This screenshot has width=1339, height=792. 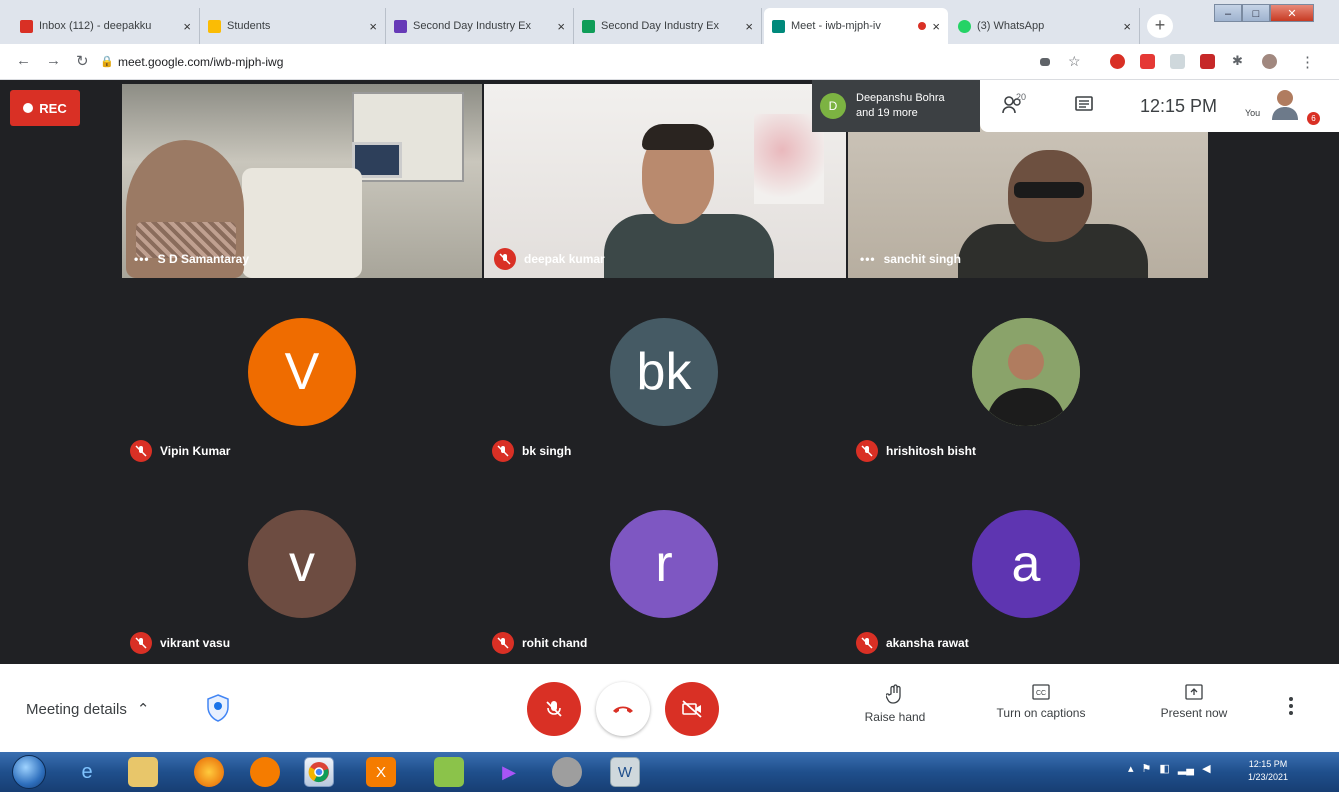 What do you see at coordinates (1131, 768) in the screenshot?
I see `tray-arrow-icon: ▴` at bounding box center [1131, 768].